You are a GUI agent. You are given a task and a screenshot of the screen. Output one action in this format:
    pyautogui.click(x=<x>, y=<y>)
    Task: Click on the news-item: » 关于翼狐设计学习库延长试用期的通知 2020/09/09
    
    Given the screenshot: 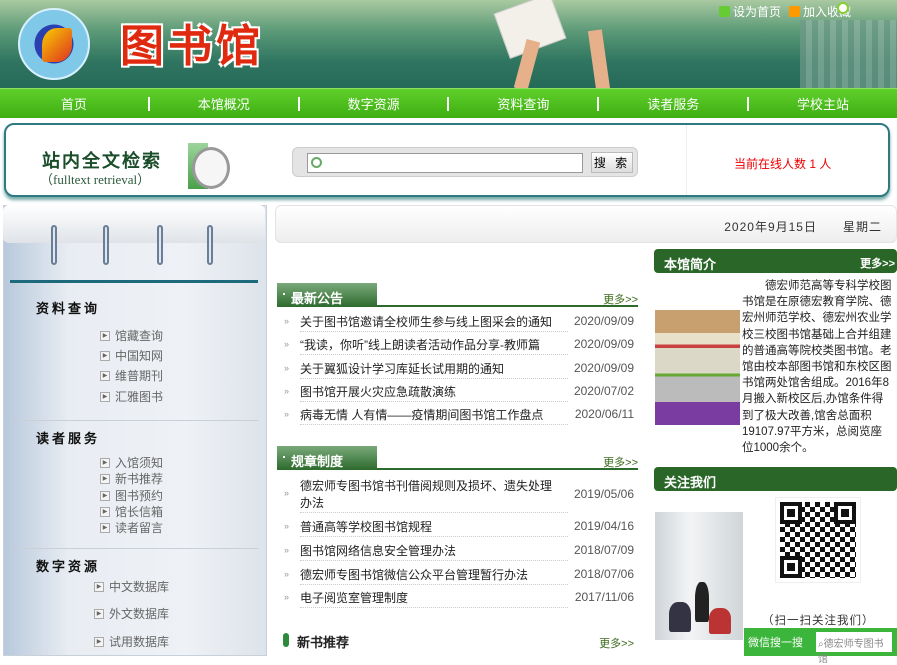 What is the action you would take?
    pyautogui.click(x=459, y=370)
    